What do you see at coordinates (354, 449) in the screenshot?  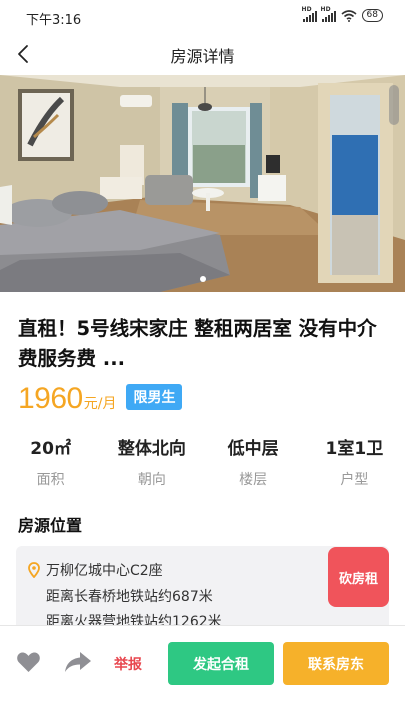 I see `stat-value: 1室1卫` at bounding box center [354, 449].